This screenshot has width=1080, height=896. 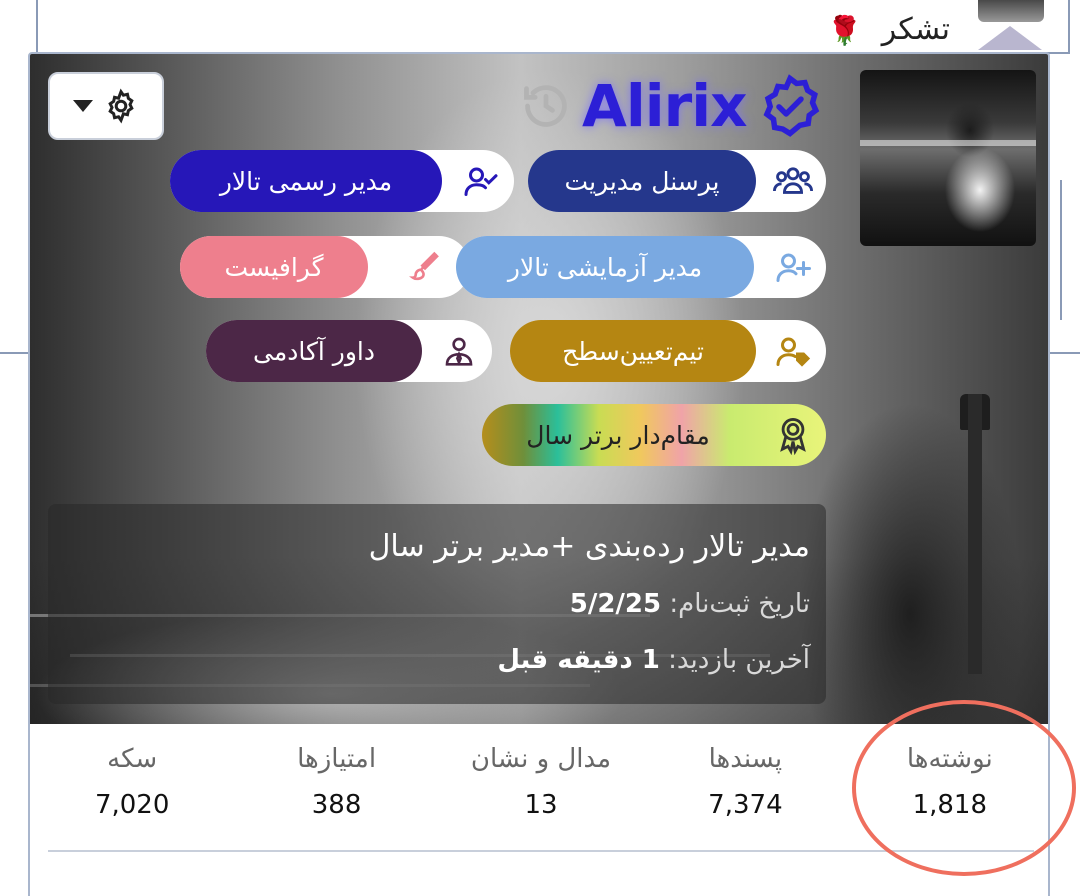 What do you see at coordinates (633, 351) in the screenshot?
I see `role-label: تیم‌تعیین‌سطح` at bounding box center [633, 351].